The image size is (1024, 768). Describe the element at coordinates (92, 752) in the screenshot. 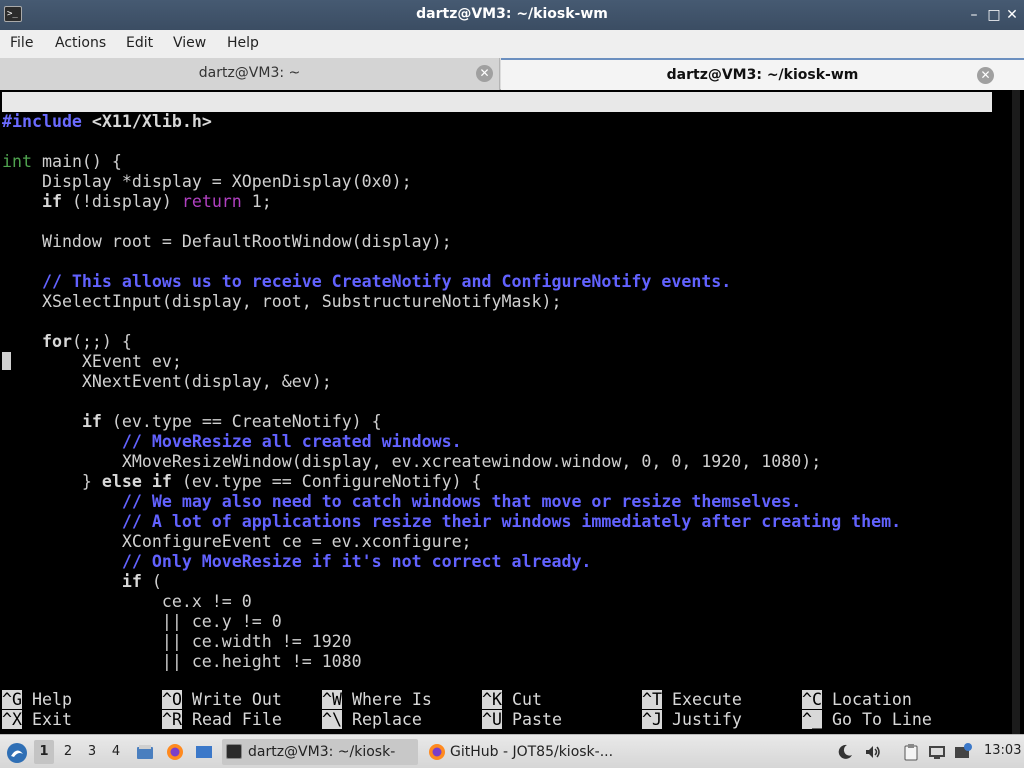

I see `workspace-3: 3` at that location.